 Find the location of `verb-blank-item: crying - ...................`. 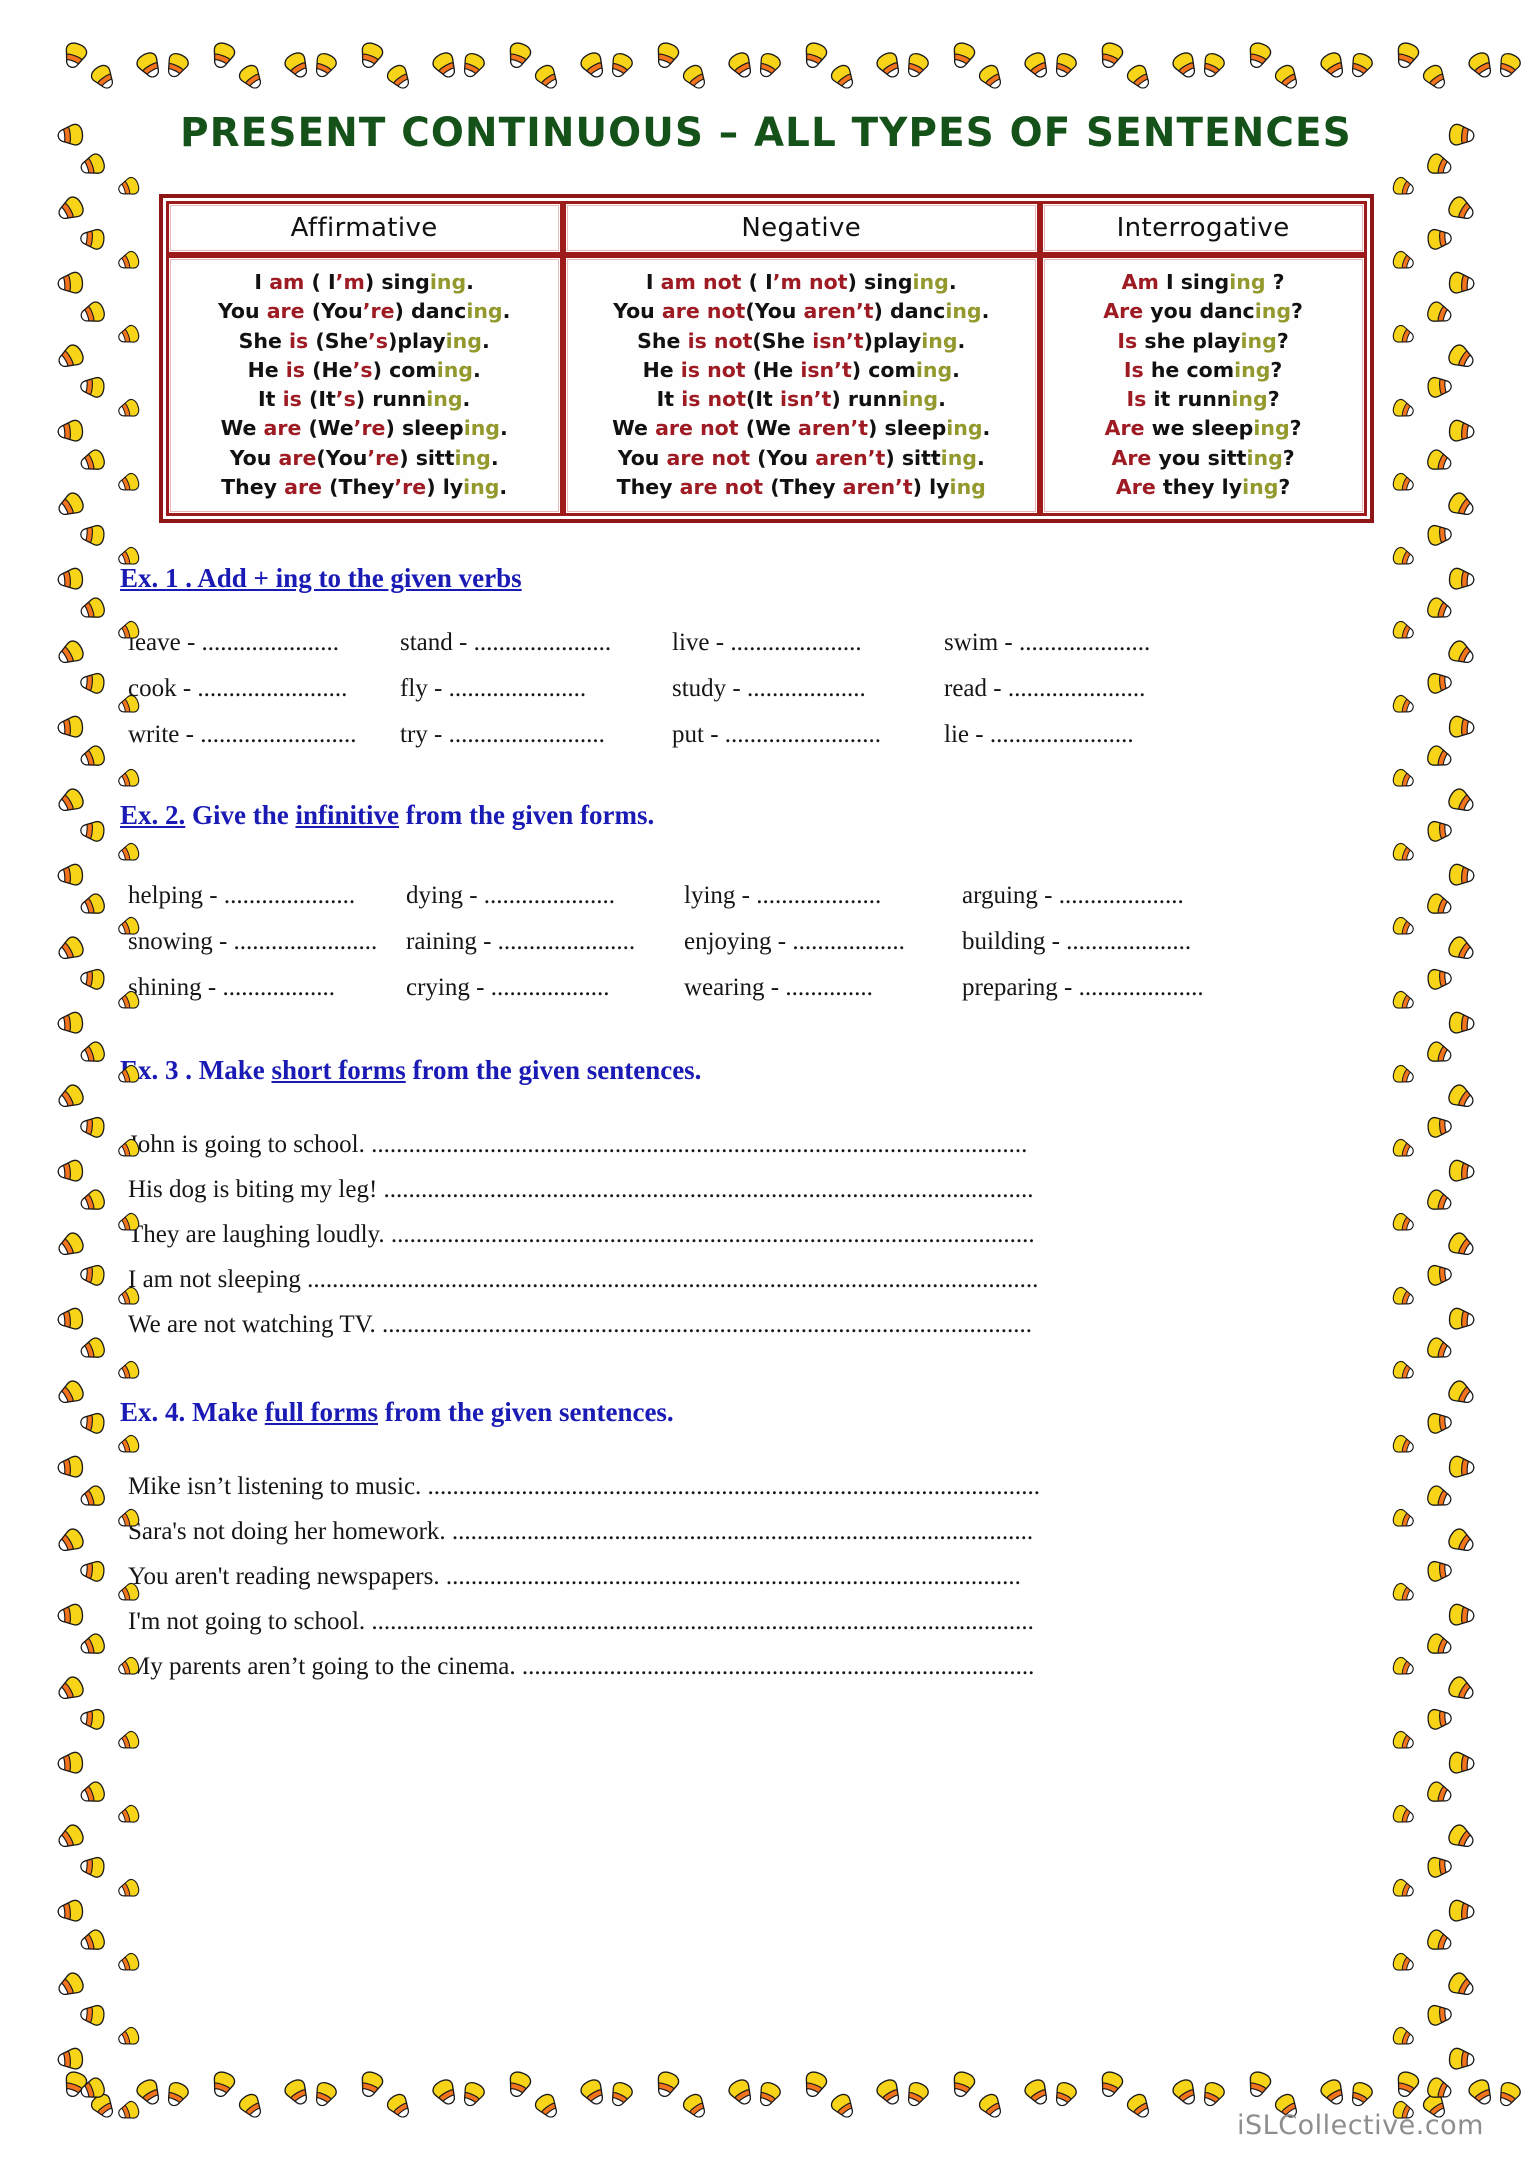

verb-blank-item: crying - ................... is located at coordinates (545, 988).